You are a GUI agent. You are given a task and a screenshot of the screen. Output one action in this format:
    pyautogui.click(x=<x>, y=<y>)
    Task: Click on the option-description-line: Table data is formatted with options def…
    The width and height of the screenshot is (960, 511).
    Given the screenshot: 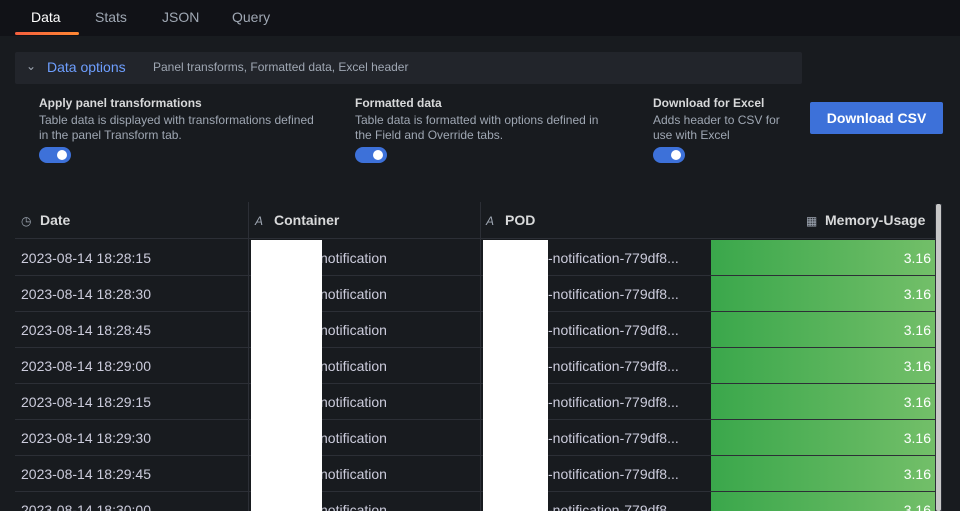 What is the action you would take?
    pyautogui.click(x=477, y=120)
    